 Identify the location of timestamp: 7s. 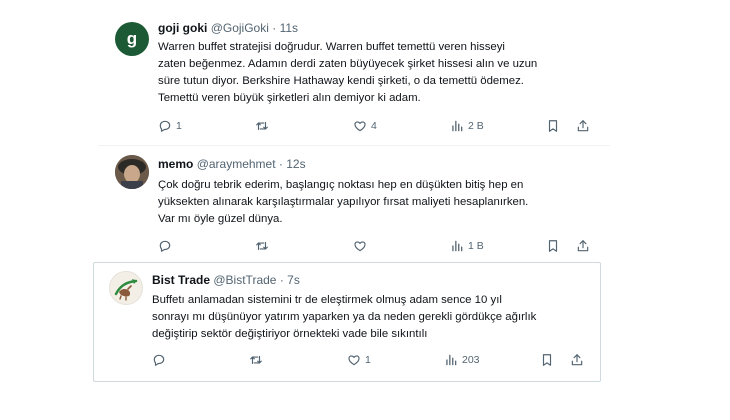
(293, 280).